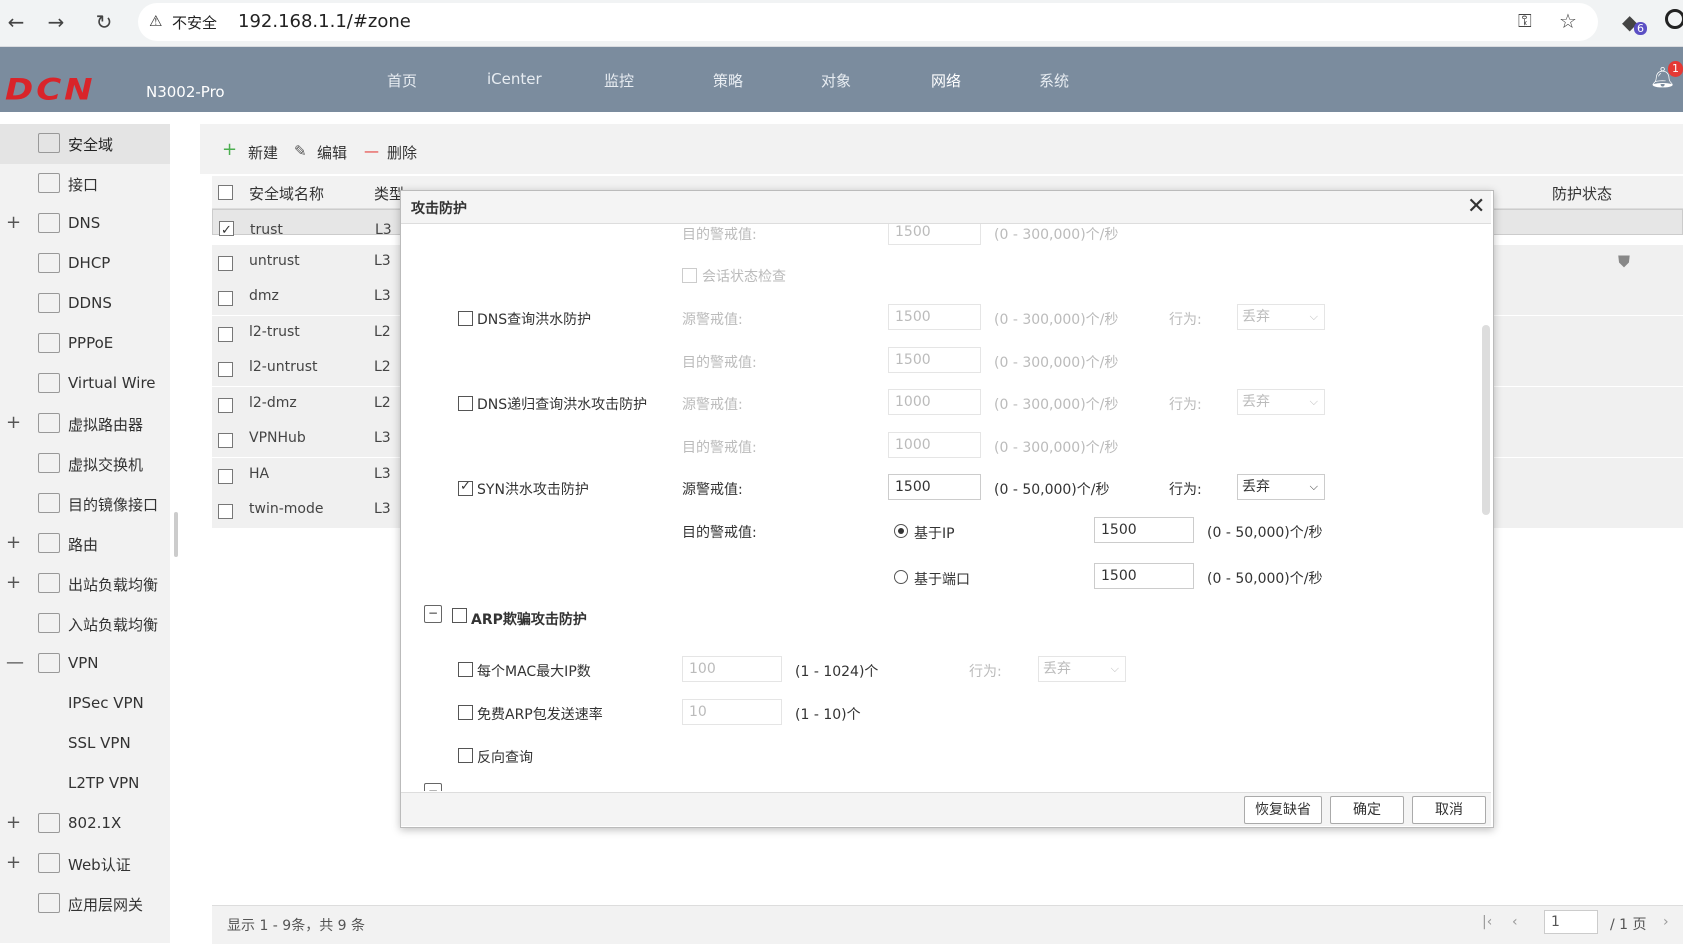  Describe the element at coordinates (465, 669) in the screenshot. I see `max-ip-per-mac-checkbox` at that location.